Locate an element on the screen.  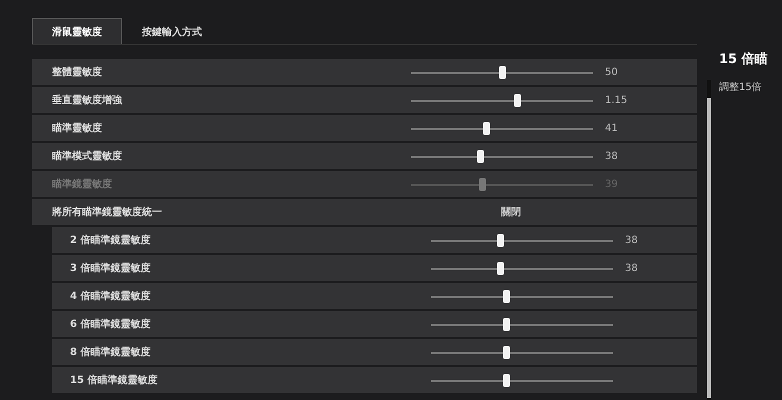
setting-label: 2 倍瞄準鏡靈敏度 is located at coordinates (110, 240).